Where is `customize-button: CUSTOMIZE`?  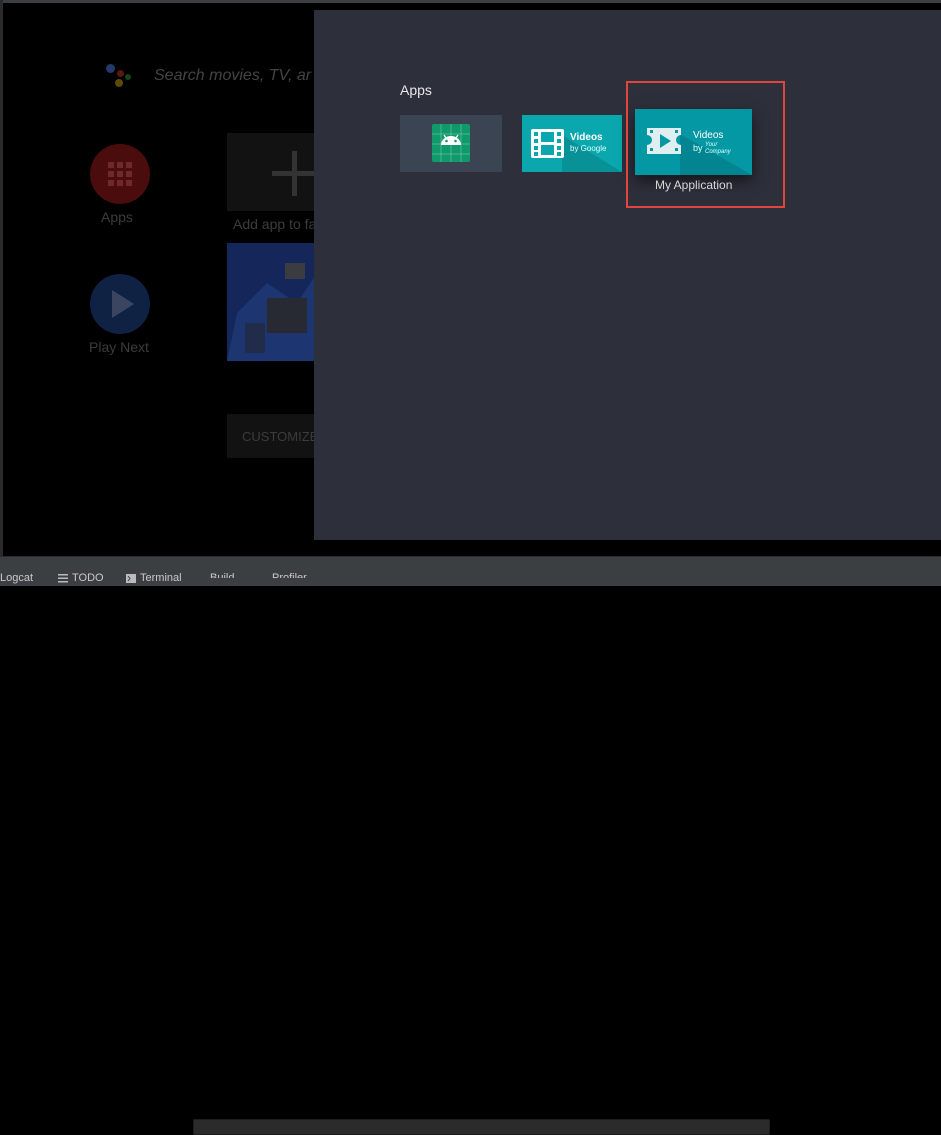
customize-button: CUSTOMIZE is located at coordinates (273, 436).